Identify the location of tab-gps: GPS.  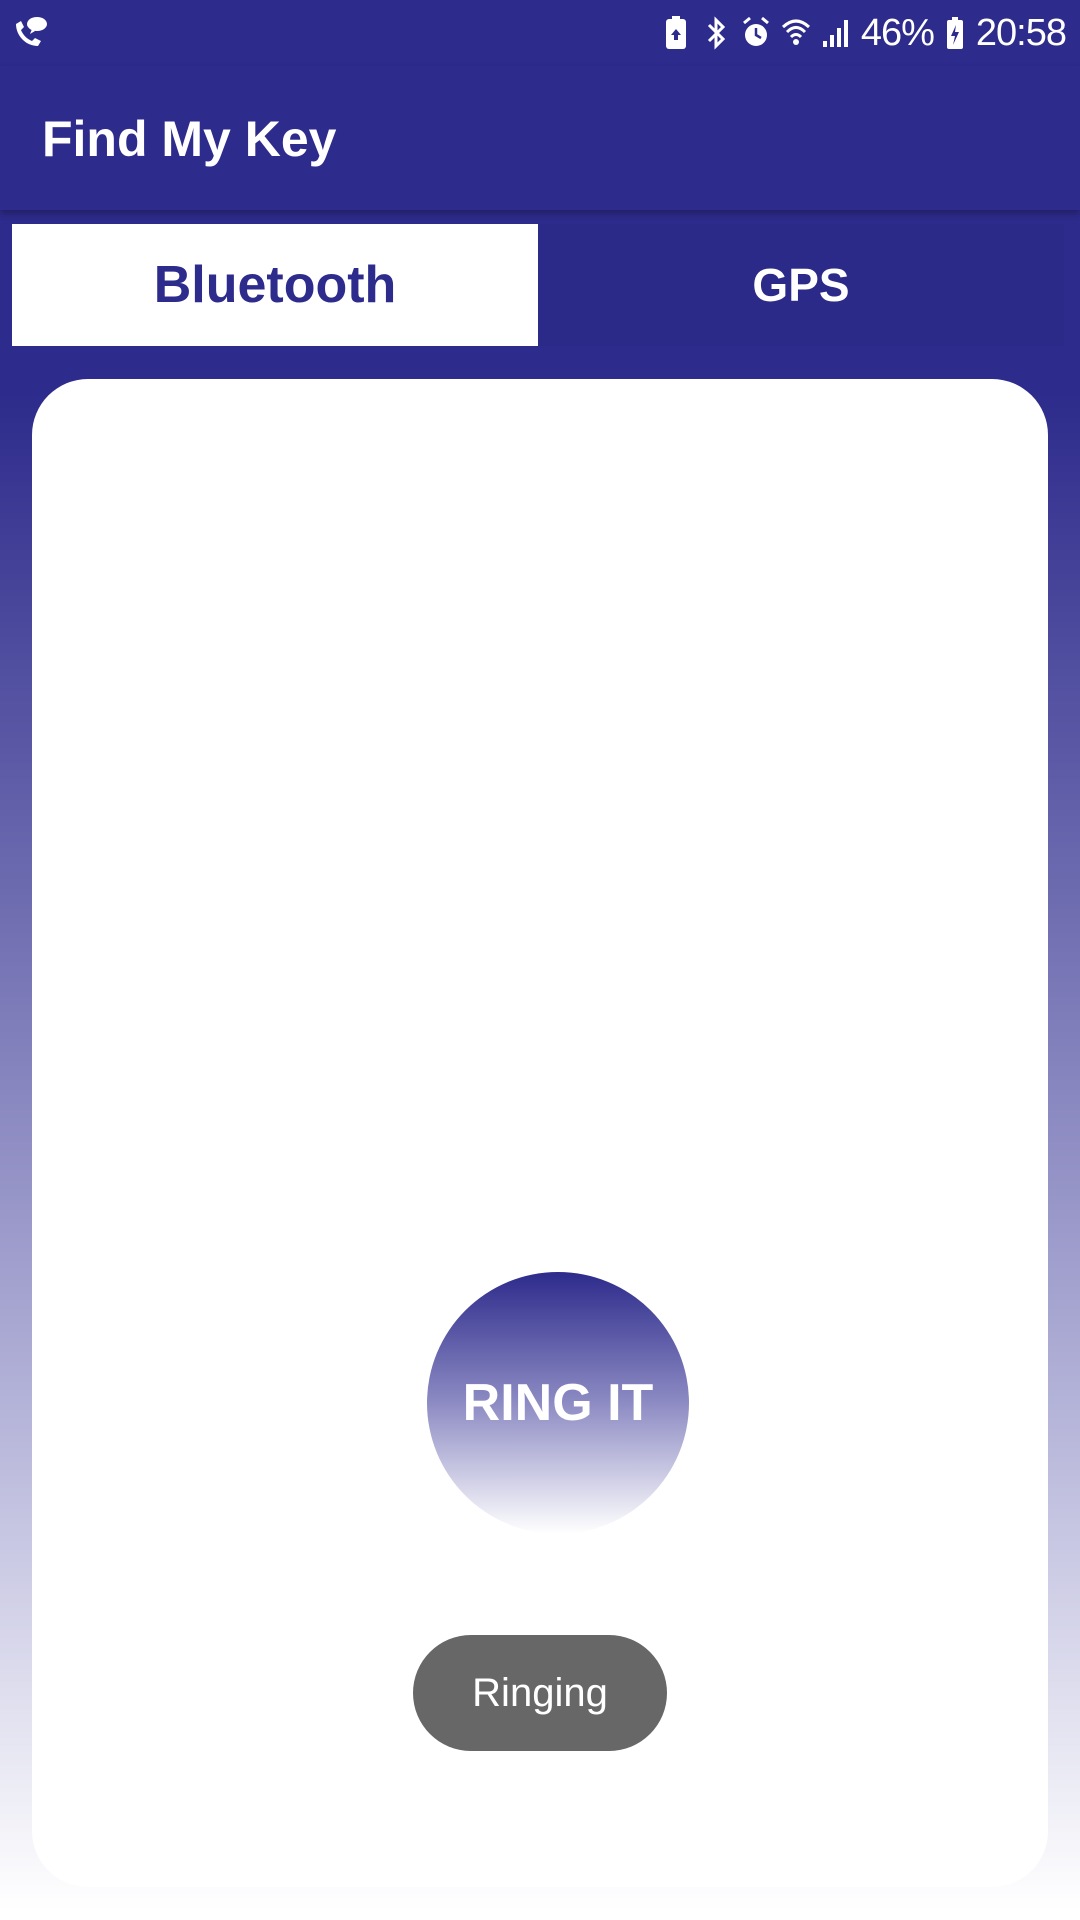
(801, 285).